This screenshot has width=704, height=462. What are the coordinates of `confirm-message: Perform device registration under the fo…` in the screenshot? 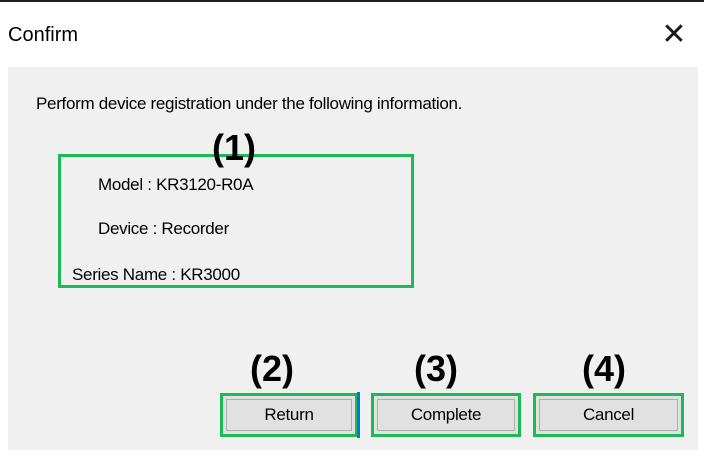 It's located at (249, 103).